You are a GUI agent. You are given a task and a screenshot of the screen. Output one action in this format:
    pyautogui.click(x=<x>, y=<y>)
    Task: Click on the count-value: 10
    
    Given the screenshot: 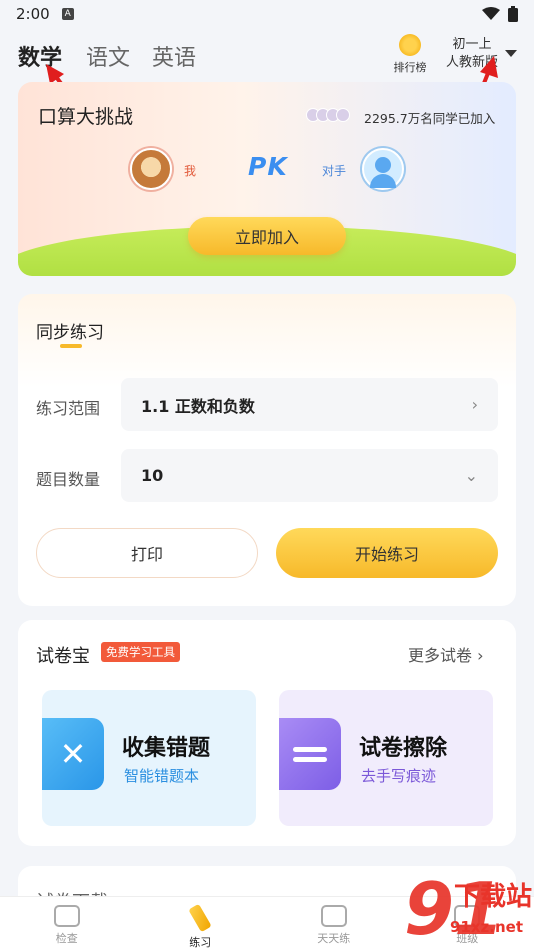 What is the action you would take?
    pyautogui.click(x=152, y=475)
    